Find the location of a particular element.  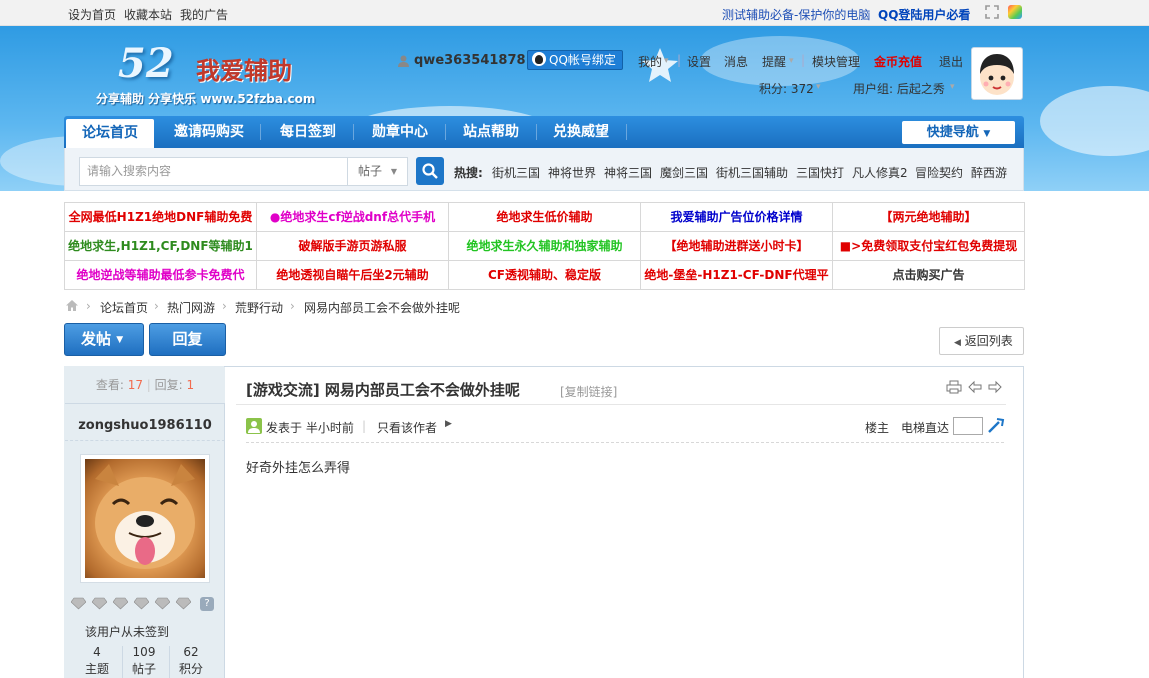

ad-link: 绝地求生低价辅助 is located at coordinates (545, 217).